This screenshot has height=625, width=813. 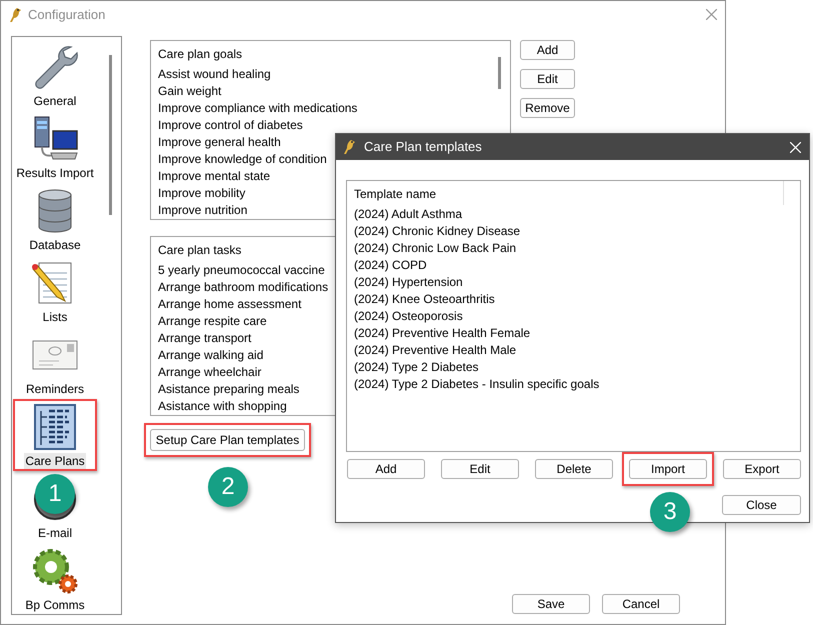 I want to click on list-item: Asistance with shopping, so click(x=222, y=406).